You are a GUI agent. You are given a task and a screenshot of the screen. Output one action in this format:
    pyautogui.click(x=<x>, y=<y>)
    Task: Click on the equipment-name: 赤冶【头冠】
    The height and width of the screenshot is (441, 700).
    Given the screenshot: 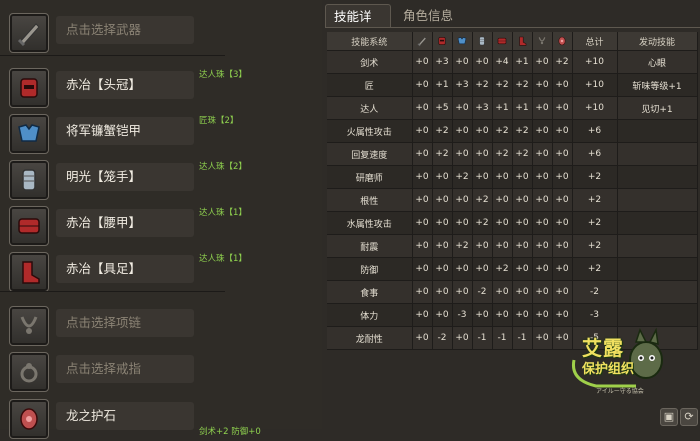 What is the action you would take?
    pyautogui.click(x=125, y=85)
    